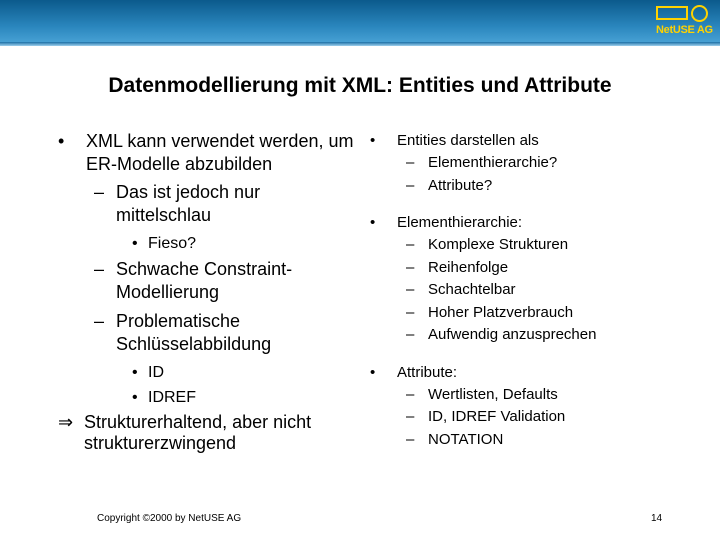  I want to click on logo-rectangle-icon, so click(672, 13).